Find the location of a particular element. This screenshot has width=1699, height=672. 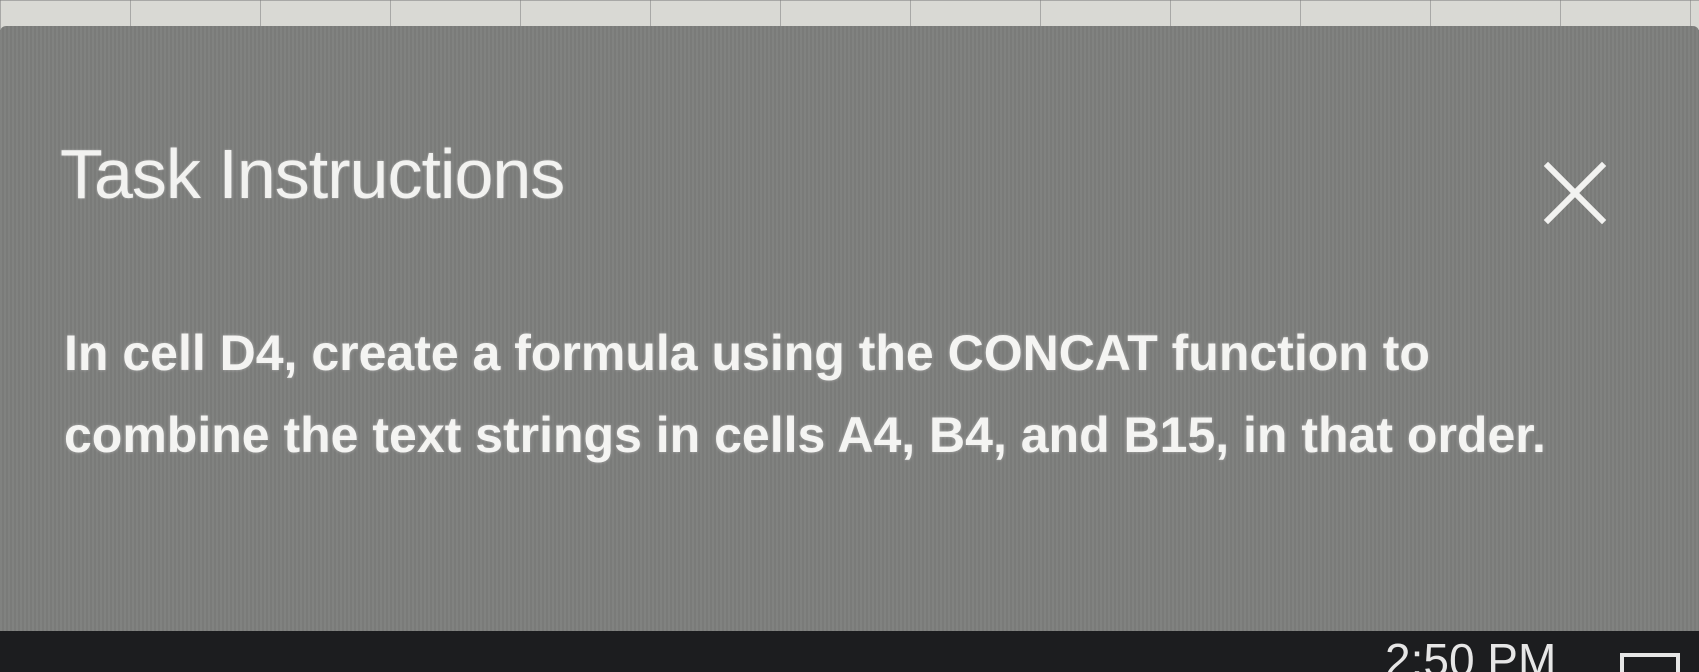

panel-title: Task Instructions is located at coordinates (312, 174).